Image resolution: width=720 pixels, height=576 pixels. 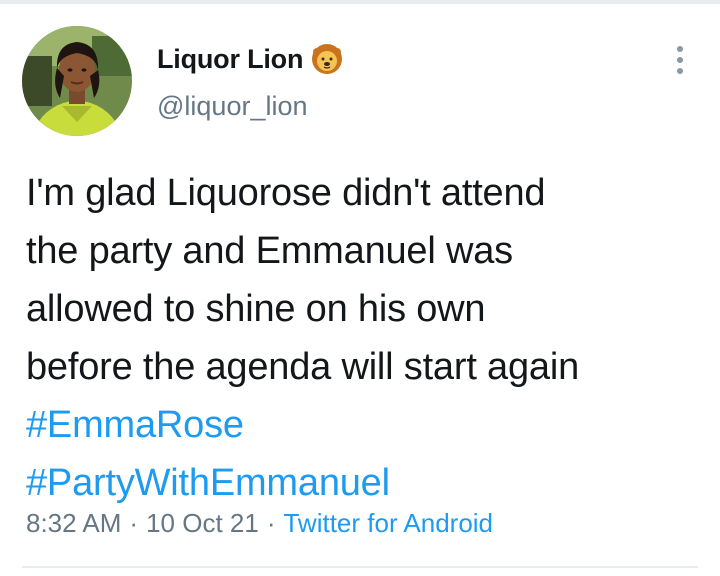 What do you see at coordinates (360, 2) in the screenshot?
I see `top-divider` at bounding box center [360, 2].